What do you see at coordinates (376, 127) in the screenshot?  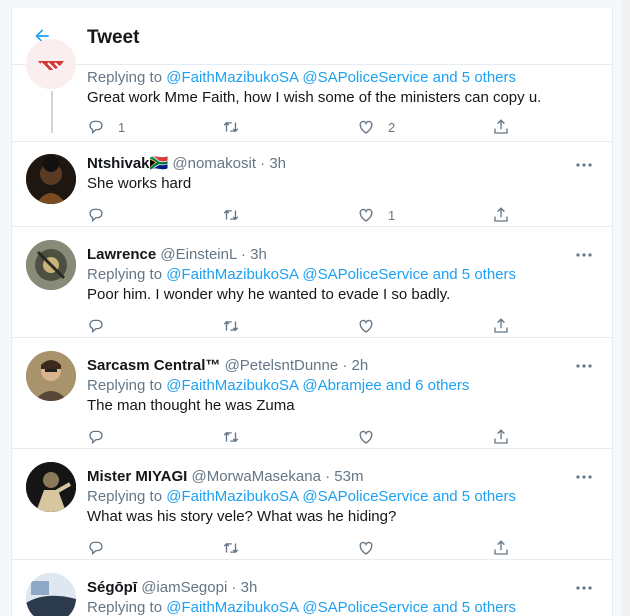 I see `like-button: 2` at bounding box center [376, 127].